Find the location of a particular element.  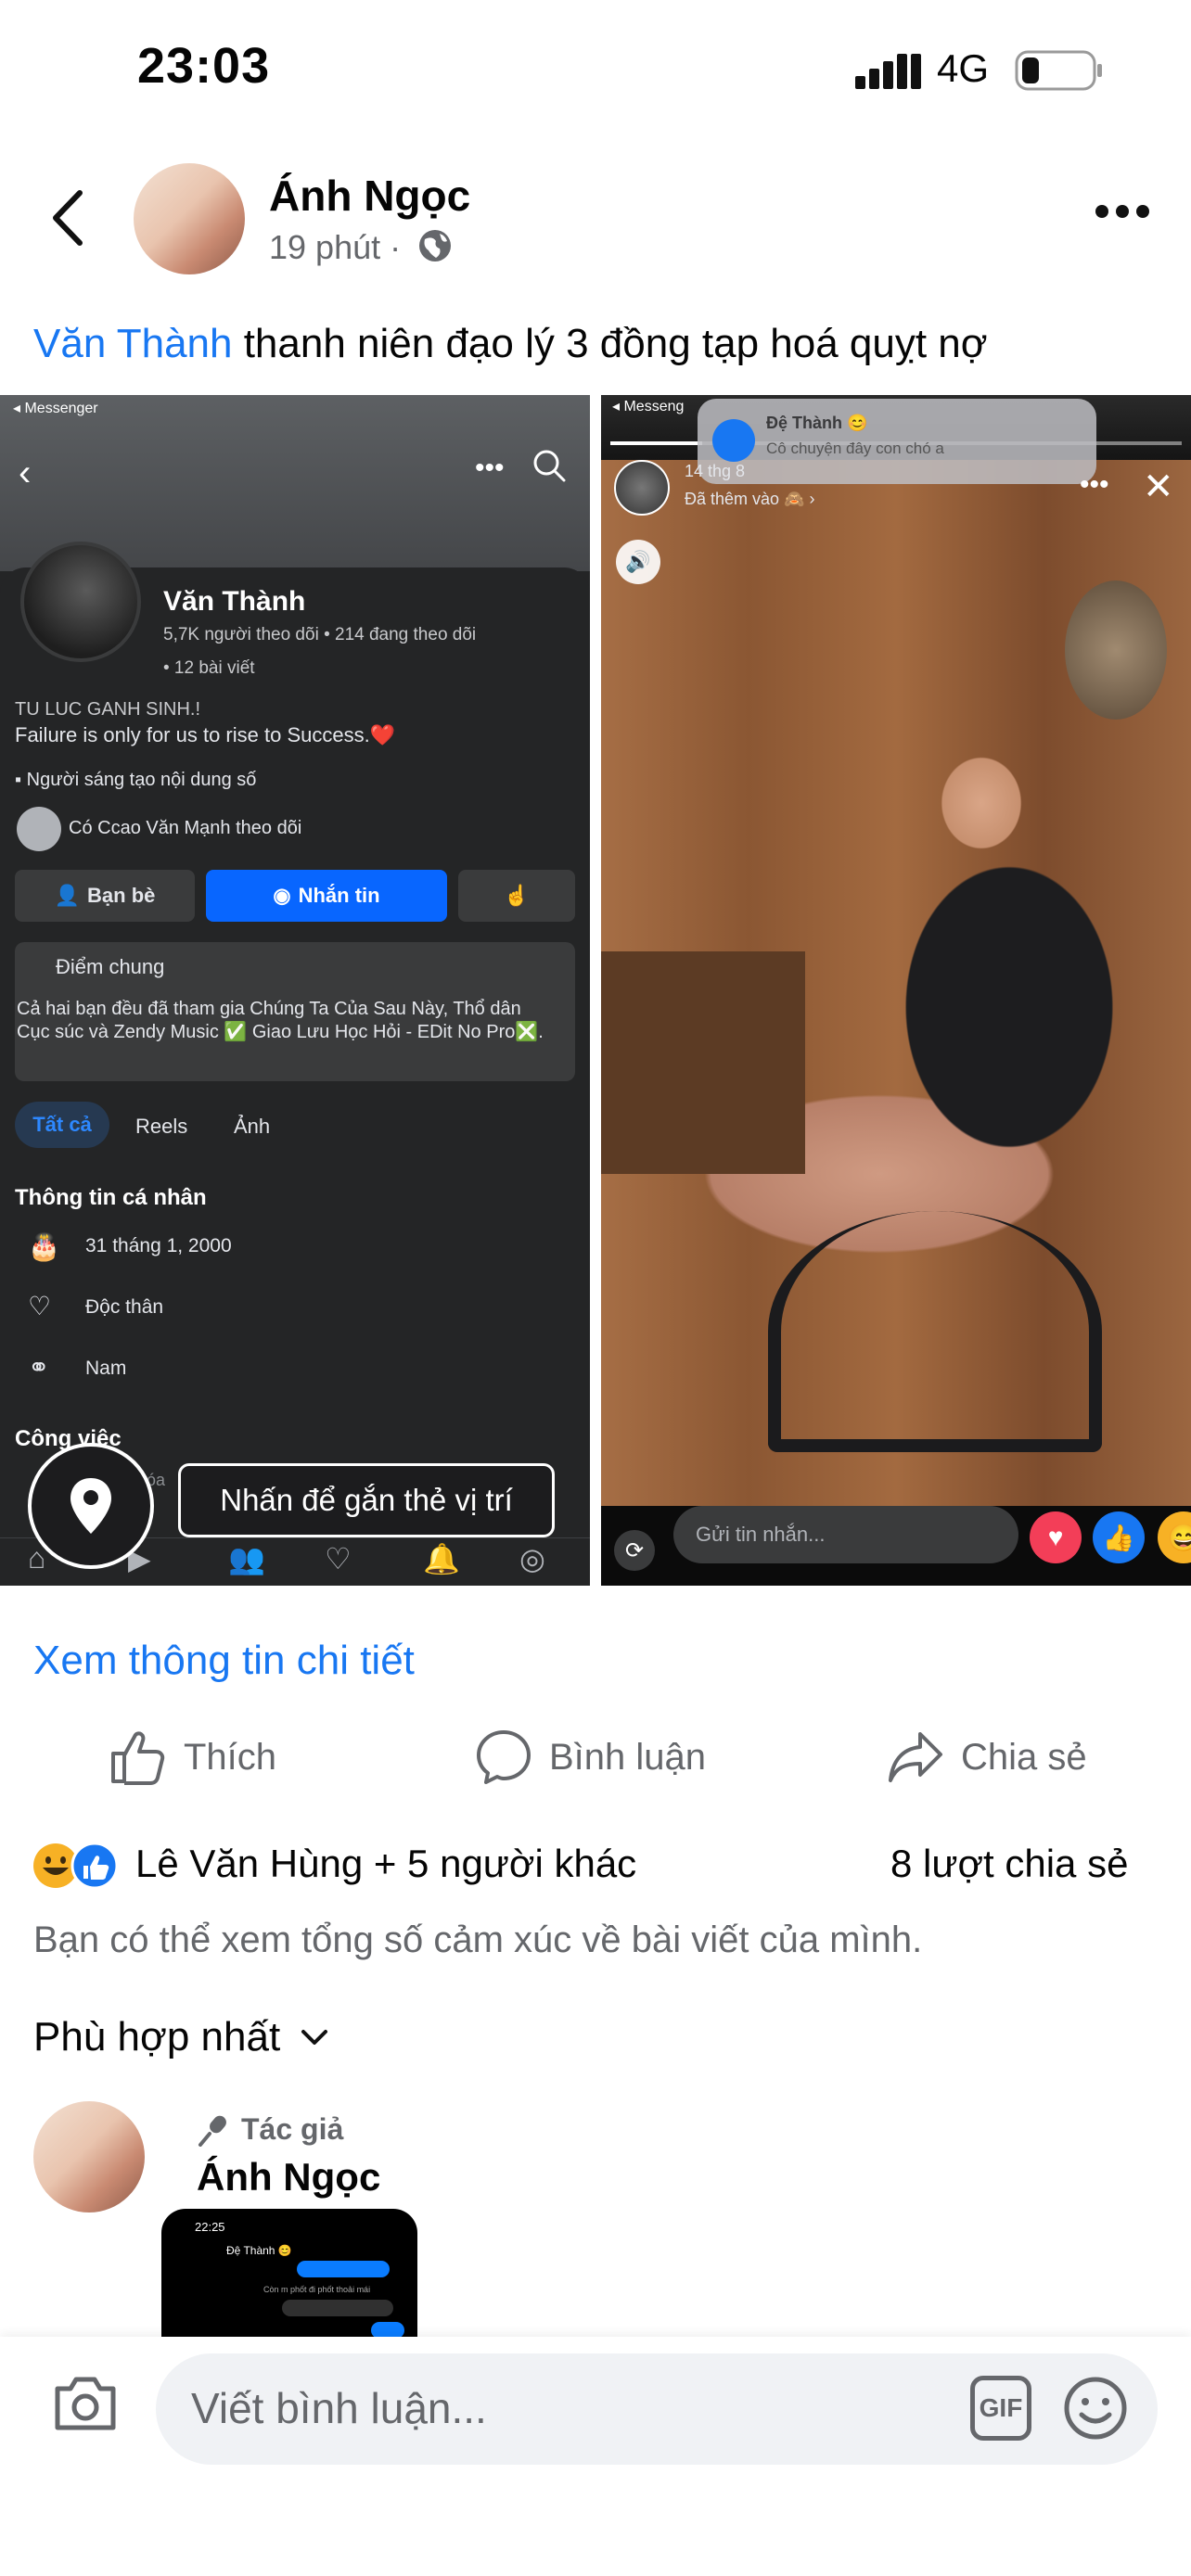

author-badge-label: Tác giả is located at coordinates (292, 2129).